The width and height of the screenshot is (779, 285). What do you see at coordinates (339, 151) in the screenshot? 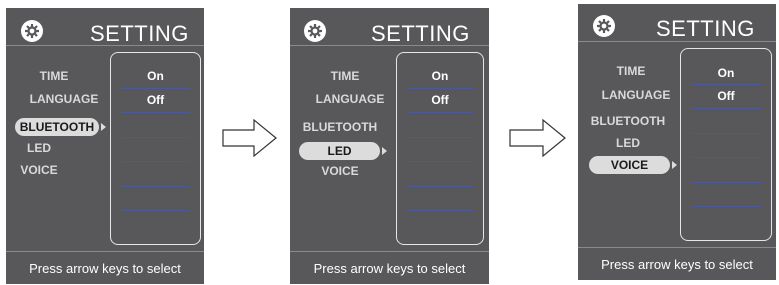
I see `menu-item-led-selected: LED` at bounding box center [339, 151].